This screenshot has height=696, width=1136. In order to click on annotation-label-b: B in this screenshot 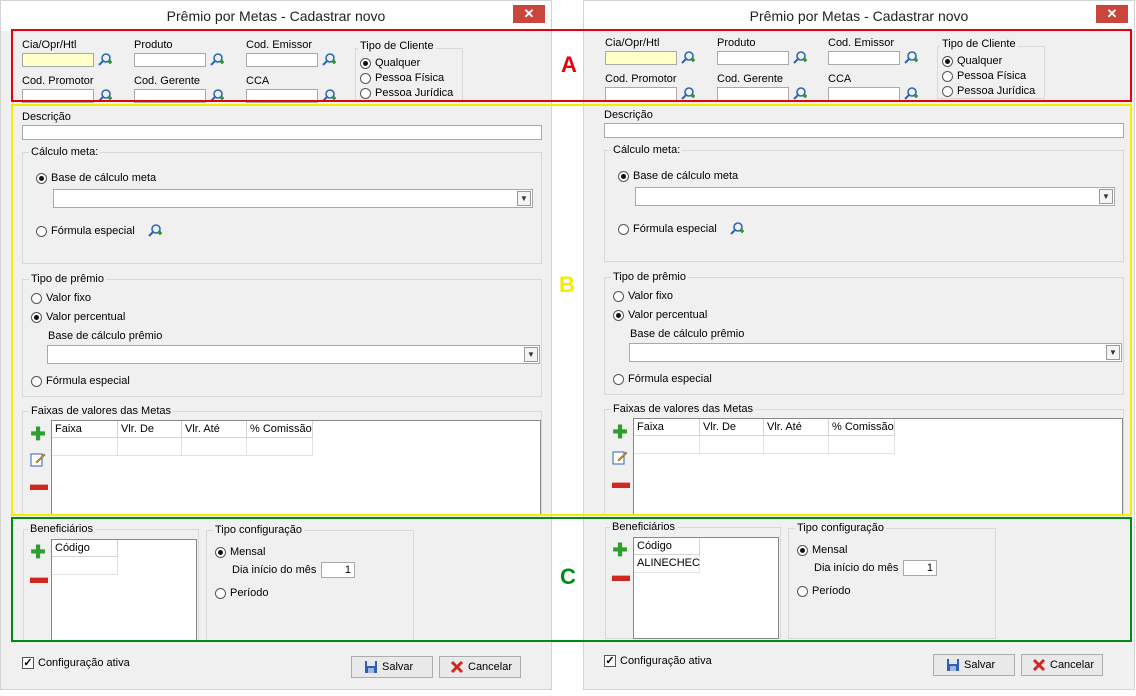, I will do `click(567, 284)`.